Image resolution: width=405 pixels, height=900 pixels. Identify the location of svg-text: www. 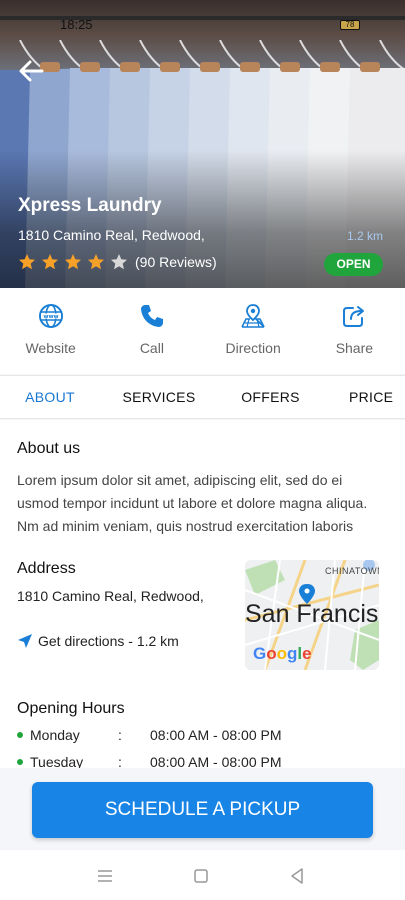
(50, 317).